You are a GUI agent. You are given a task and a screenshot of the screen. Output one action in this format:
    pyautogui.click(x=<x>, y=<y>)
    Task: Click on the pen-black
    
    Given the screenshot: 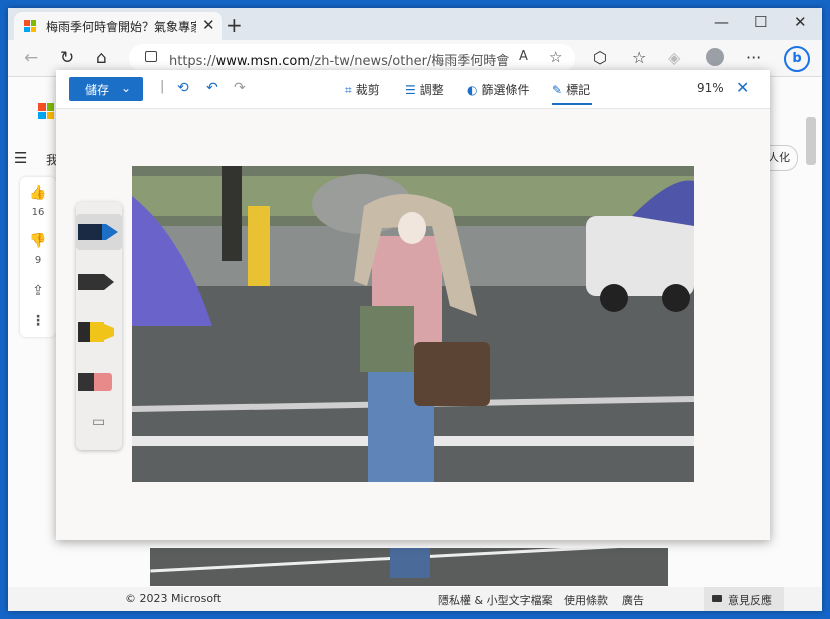 What is the action you would take?
    pyautogui.click(x=99, y=282)
    